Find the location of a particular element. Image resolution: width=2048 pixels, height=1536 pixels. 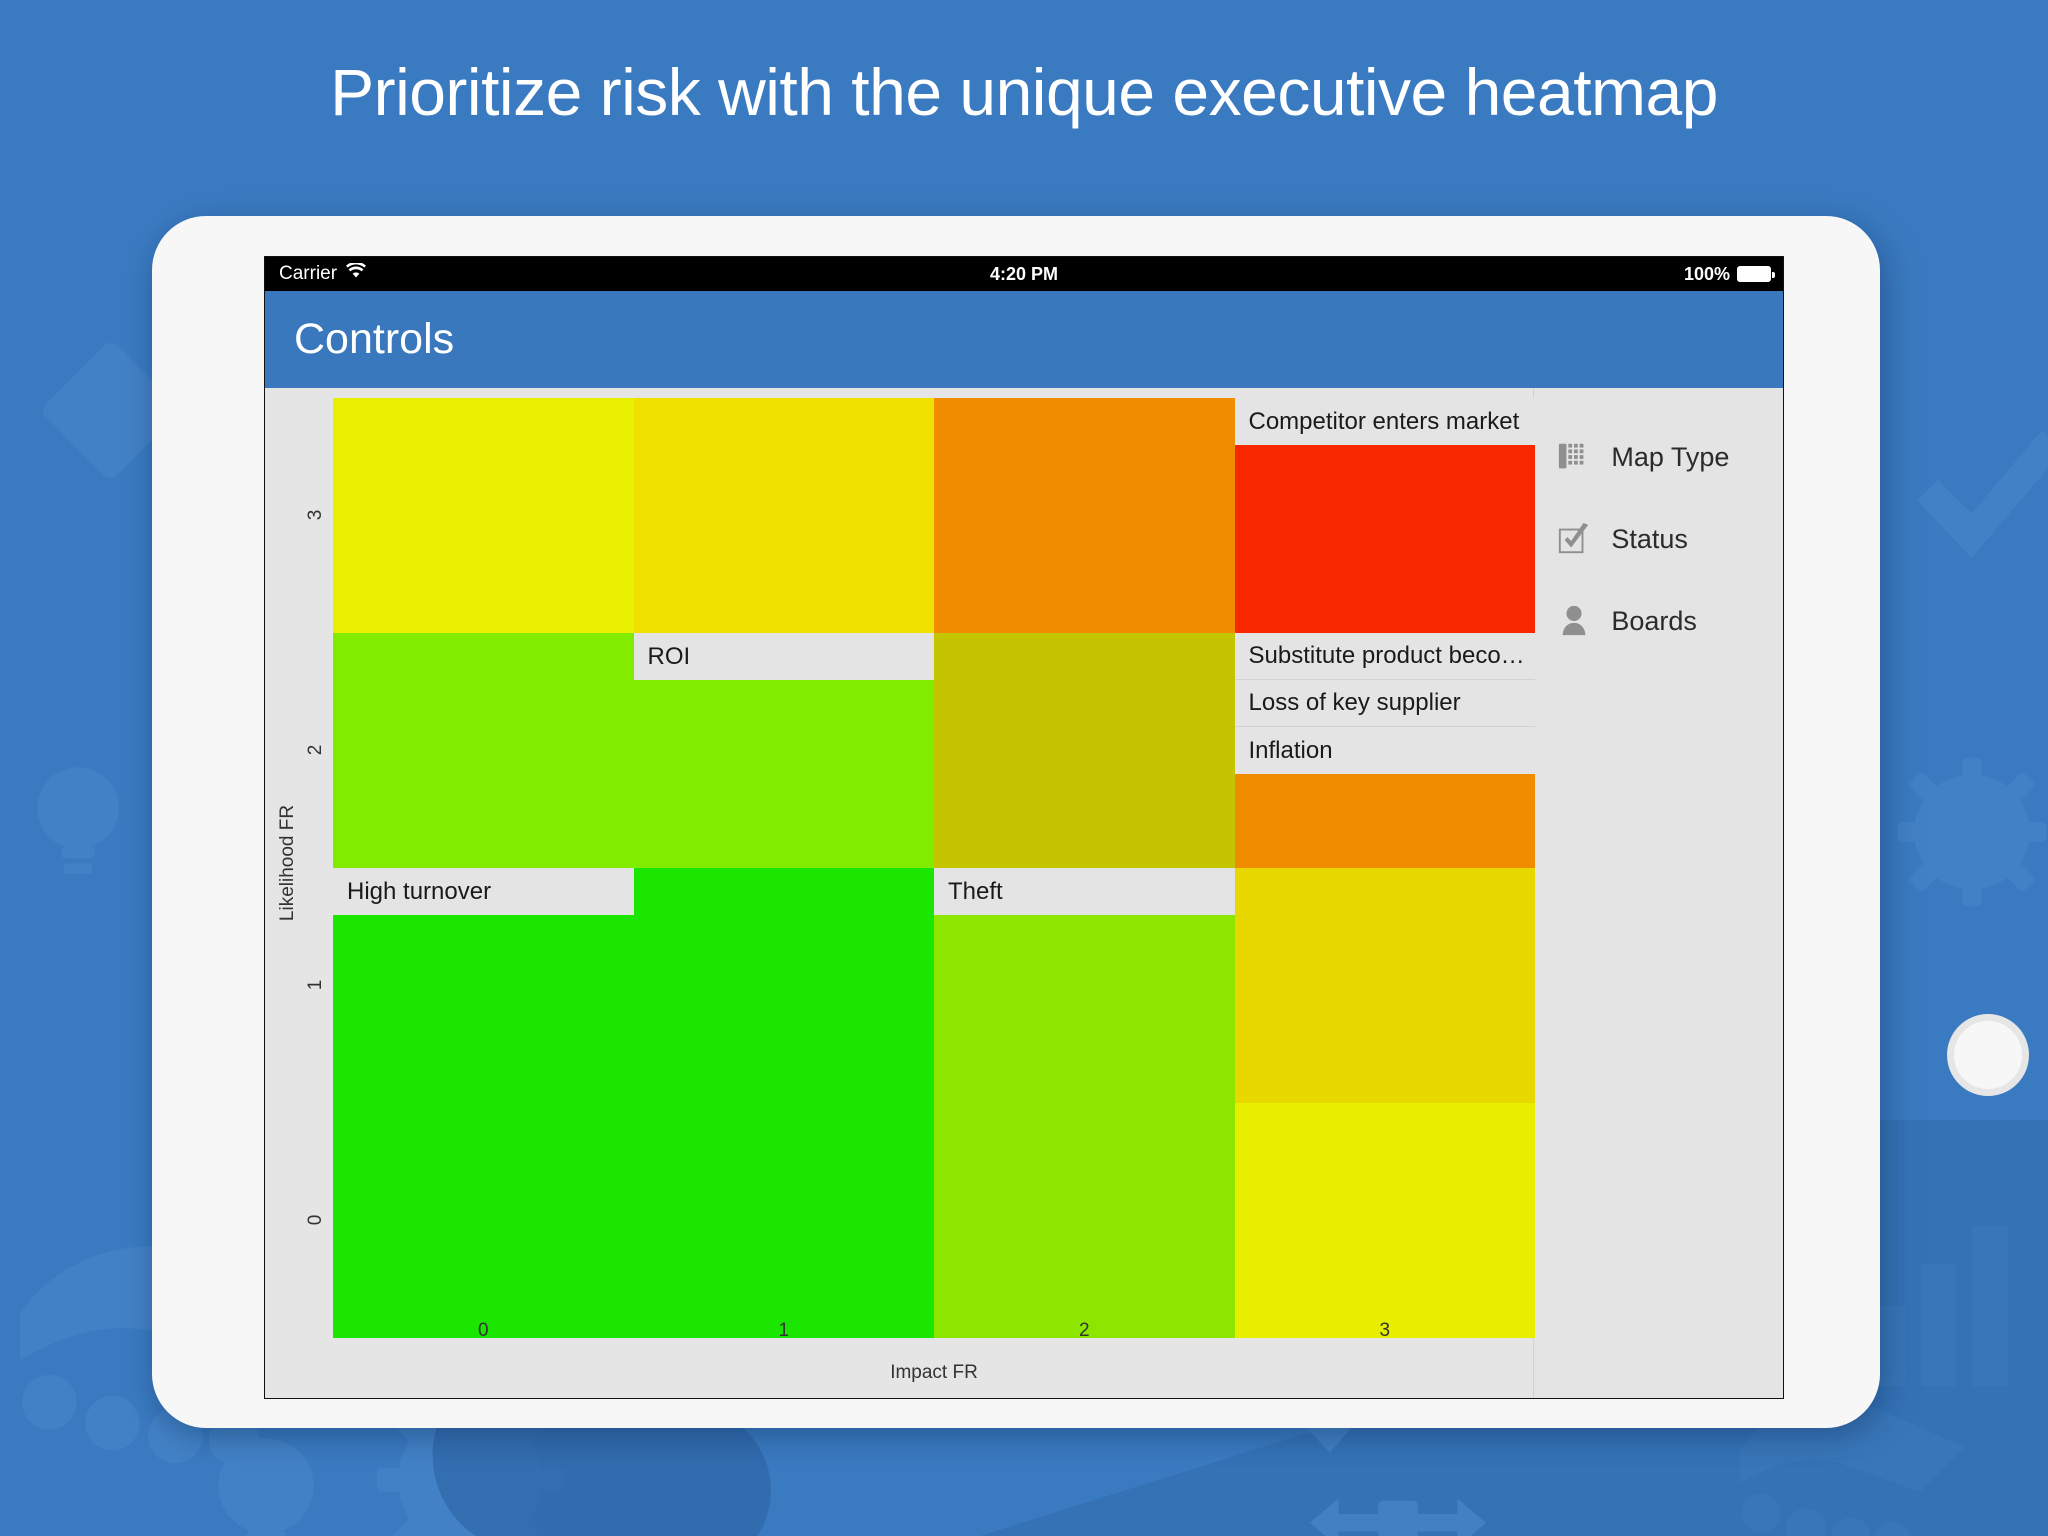

sidebar-item-label: Status is located at coordinates (1649, 538).